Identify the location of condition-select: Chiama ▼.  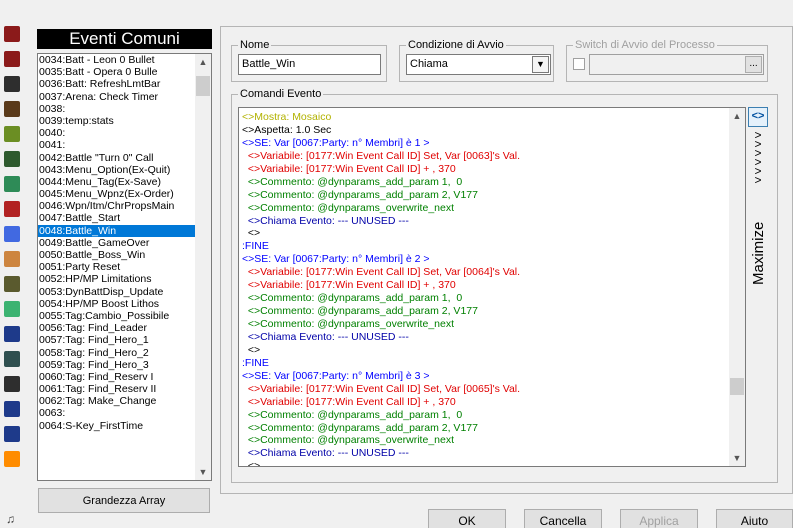
(478, 64).